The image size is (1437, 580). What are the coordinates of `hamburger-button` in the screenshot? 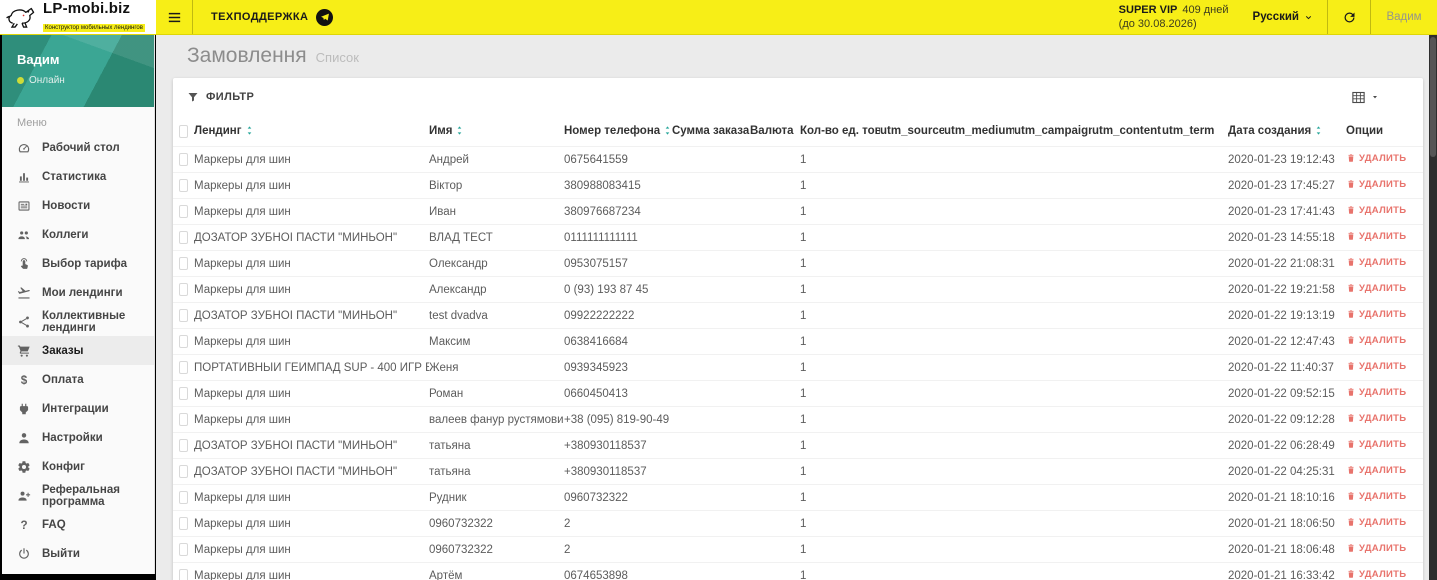 It's located at (174, 17).